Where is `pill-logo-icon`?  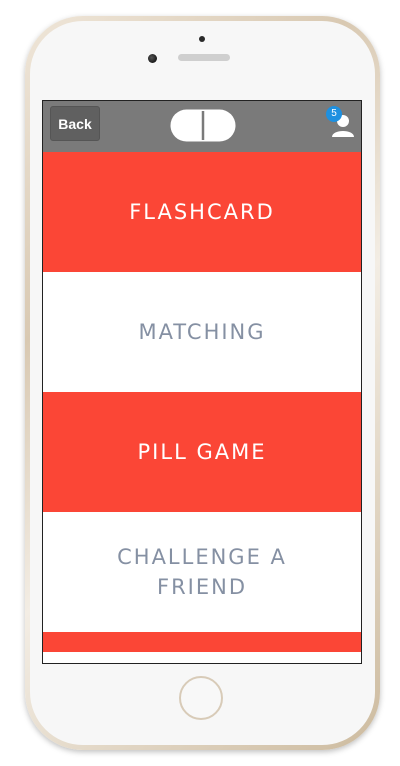 pill-logo-icon is located at coordinates (203, 125).